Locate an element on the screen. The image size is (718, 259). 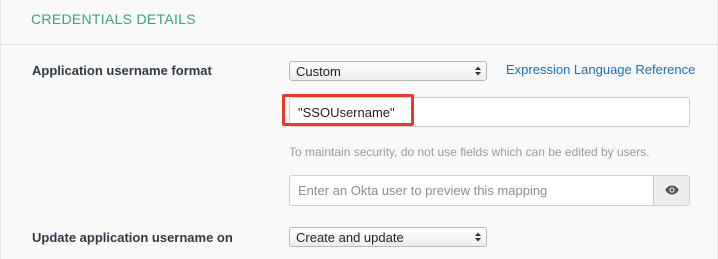
section-divider is located at coordinates (359, 44).